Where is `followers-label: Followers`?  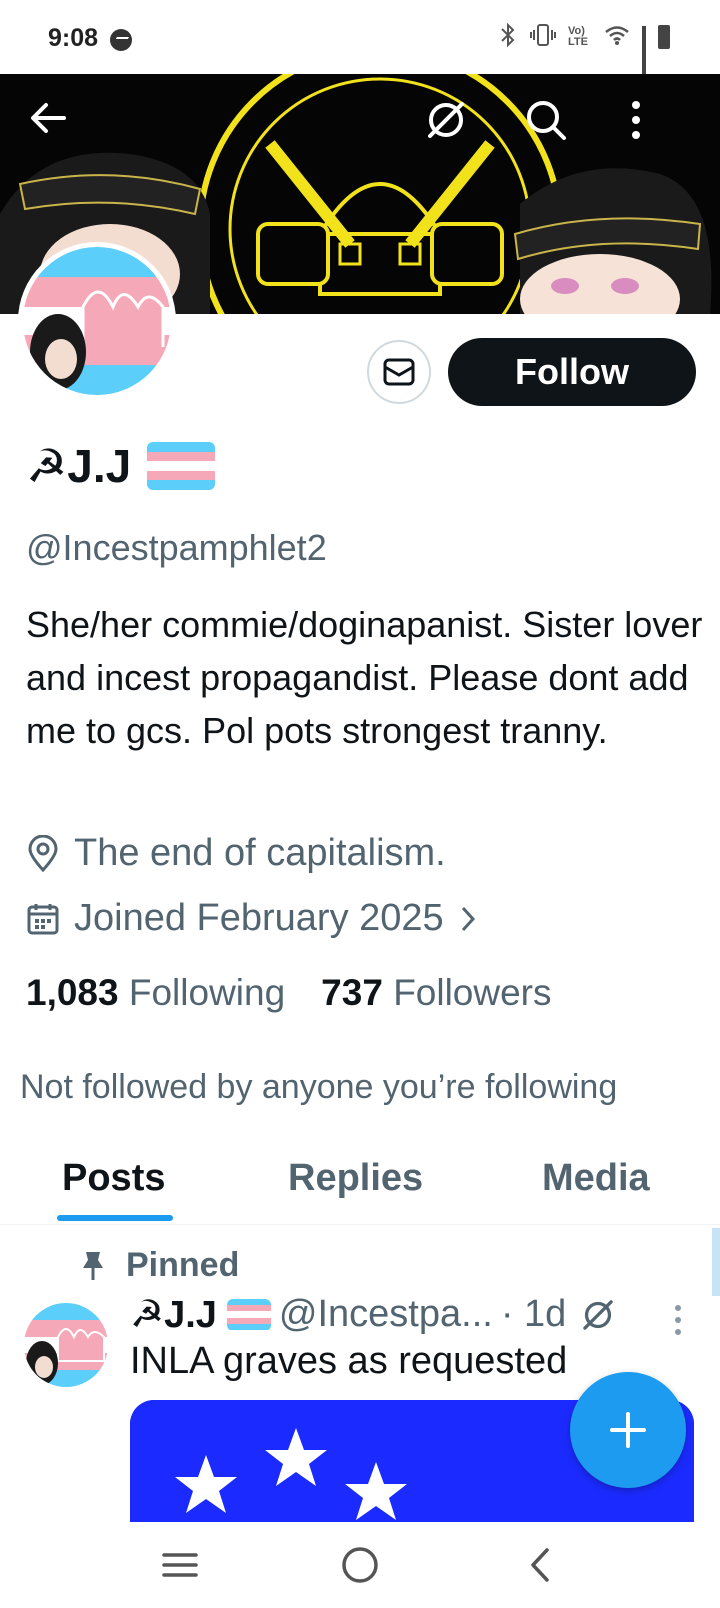
followers-label: Followers is located at coordinates (472, 992).